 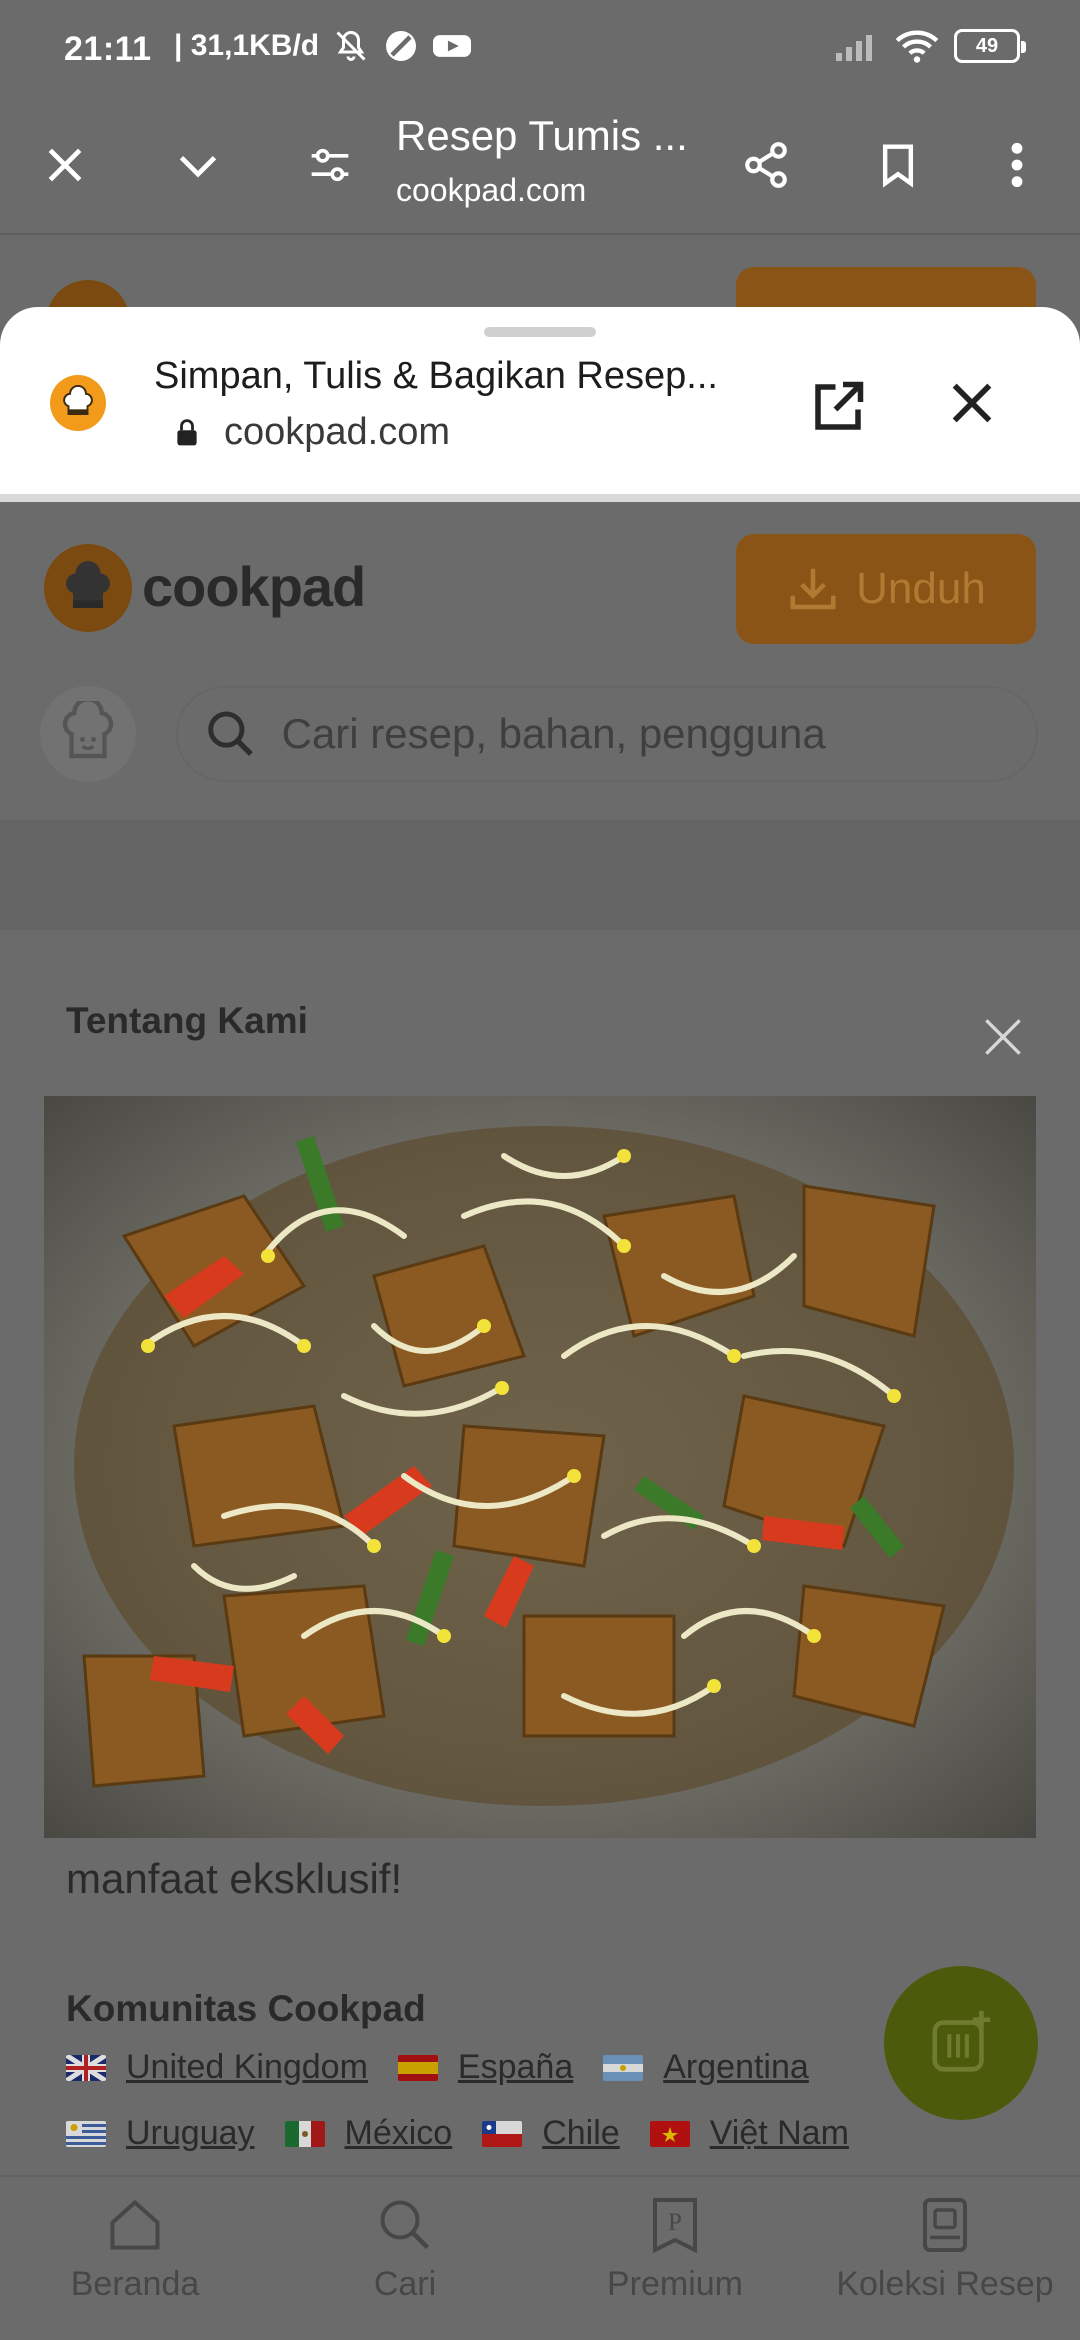 I want to click on country-name: México, so click(x=398, y=2133).